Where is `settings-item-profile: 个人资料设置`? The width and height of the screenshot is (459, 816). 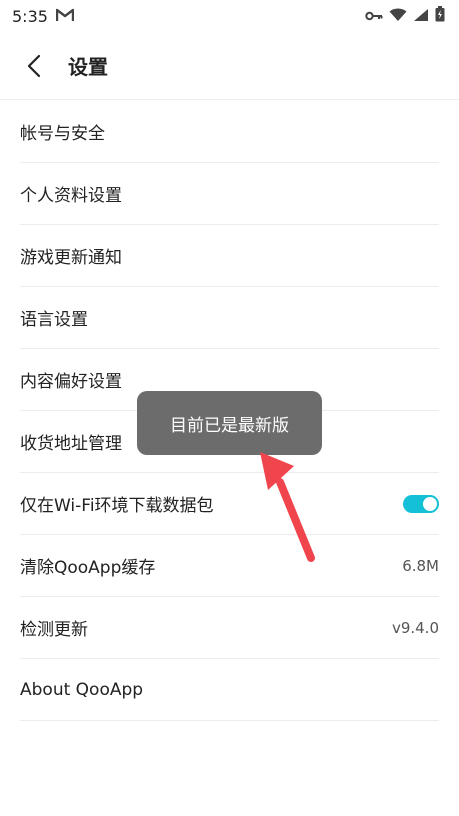
settings-item-profile: 个人资料设置 is located at coordinates (229, 194).